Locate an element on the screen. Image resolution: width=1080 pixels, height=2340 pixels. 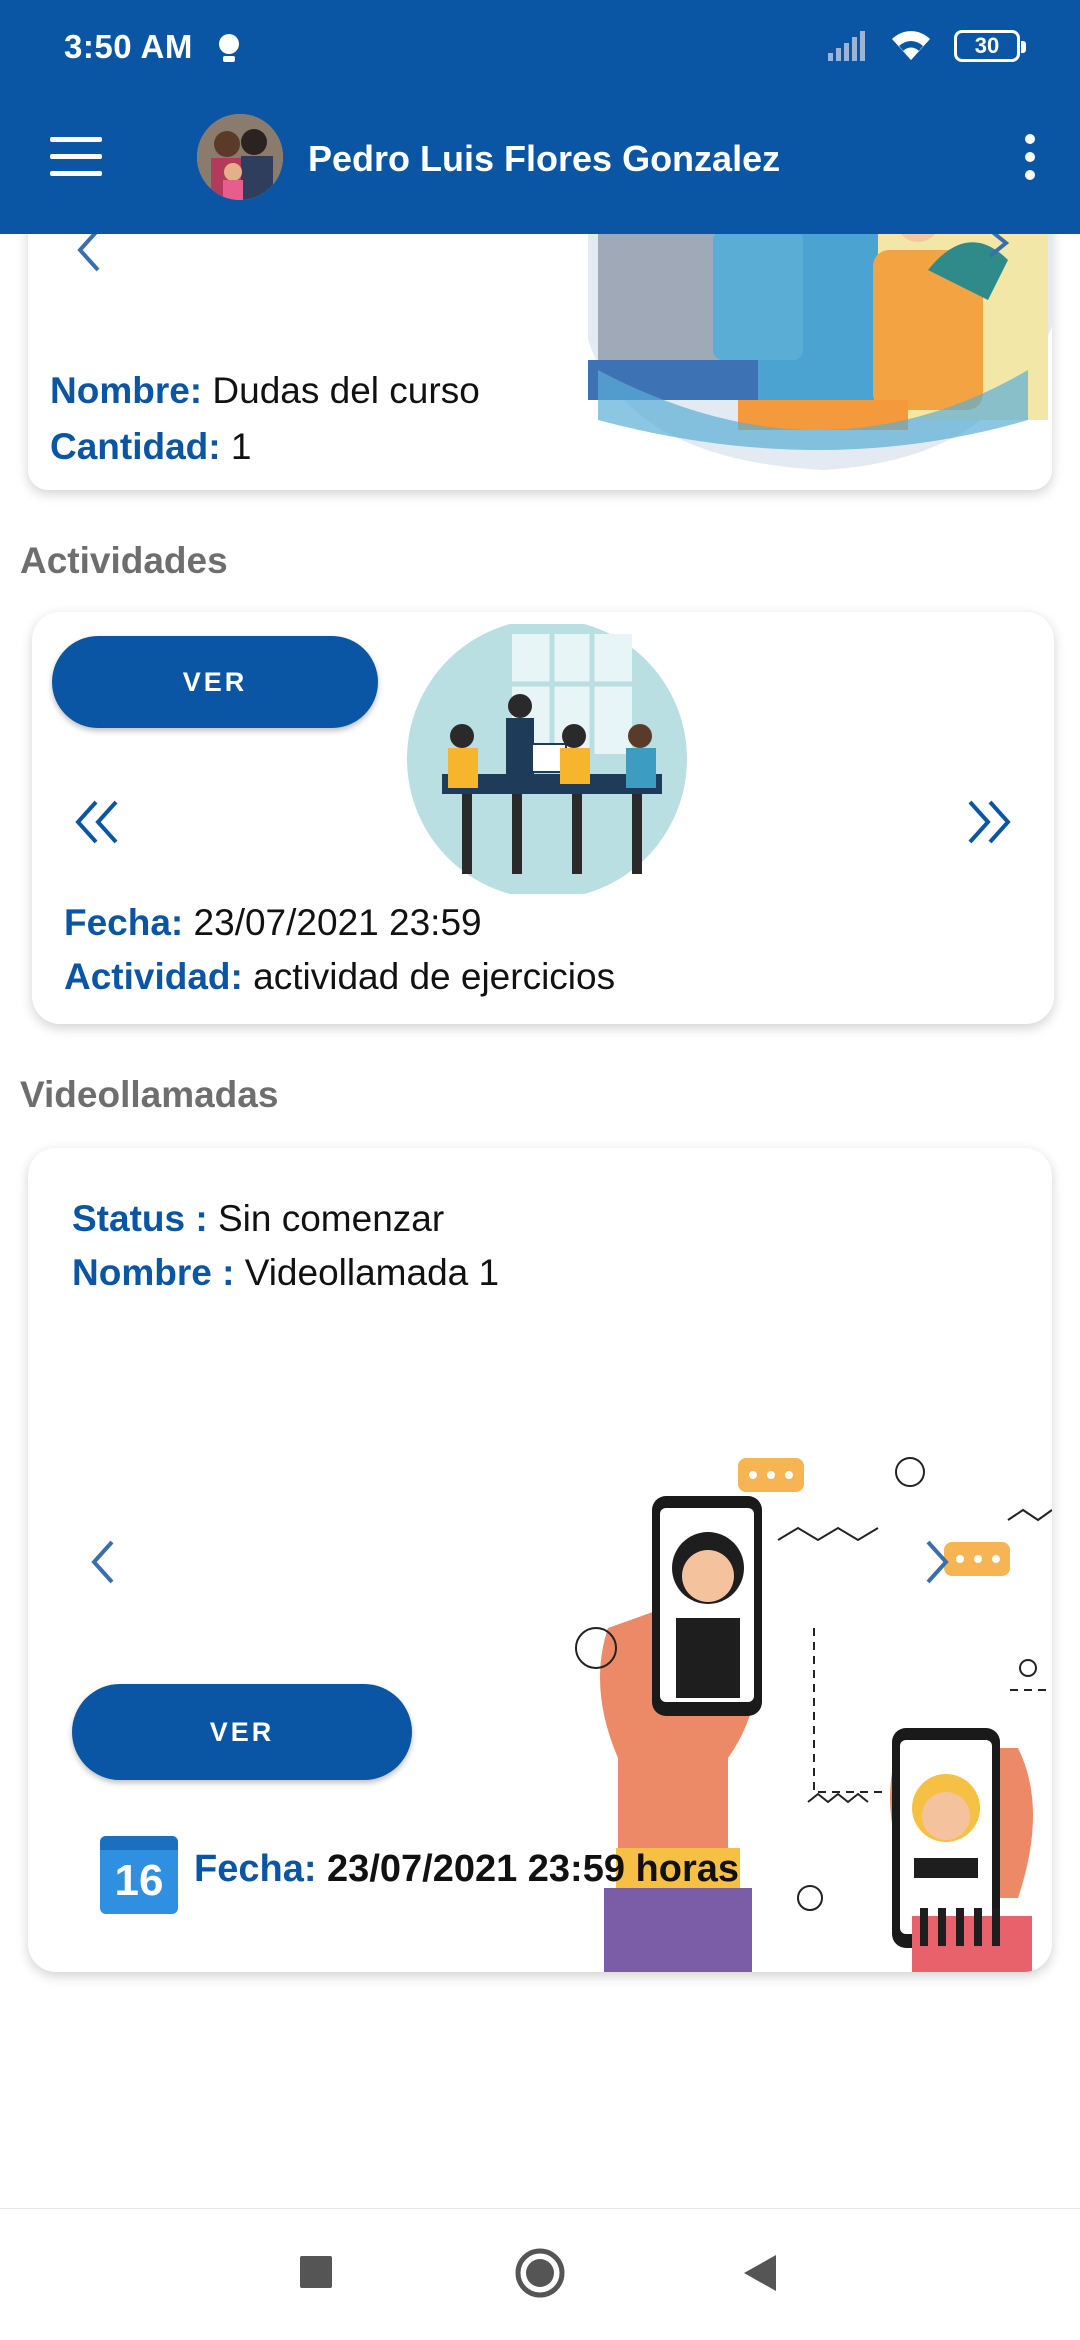
activity-illustration is located at coordinates (547, 759).